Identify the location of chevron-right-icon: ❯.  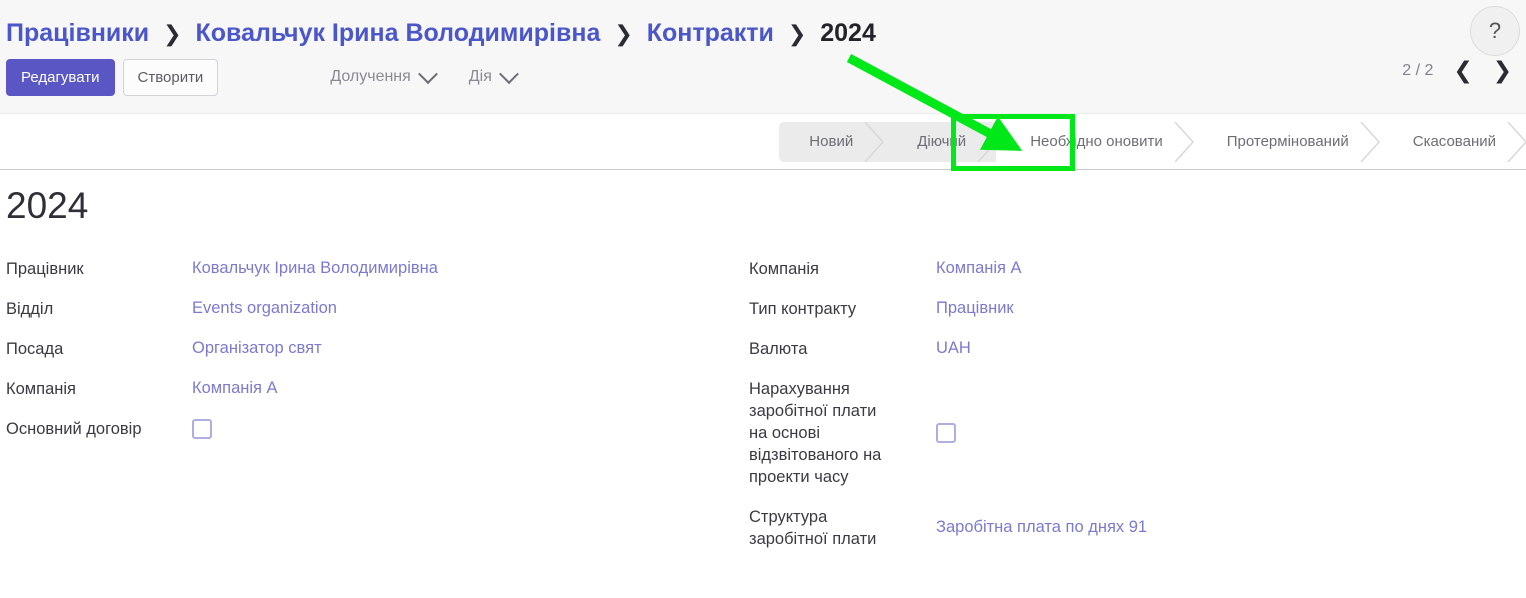
(1502, 70).